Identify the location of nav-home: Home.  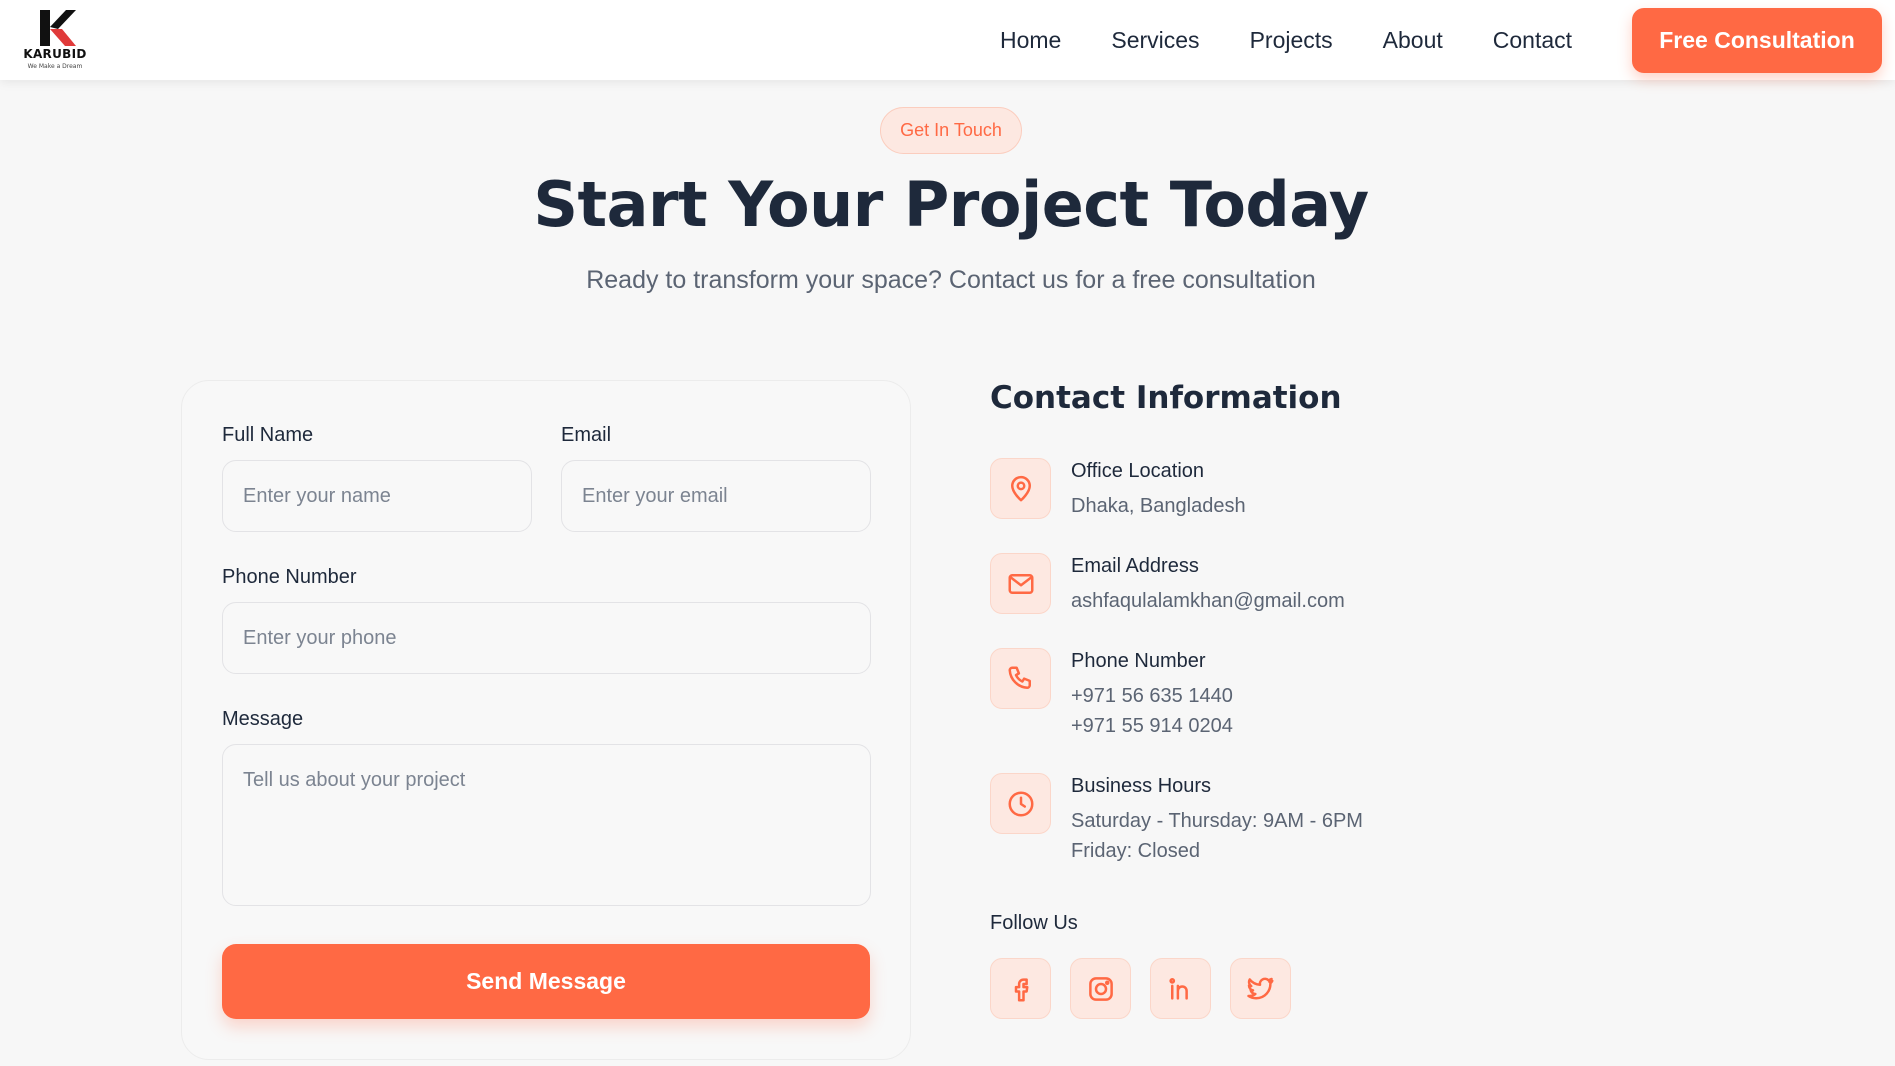
(1030, 40).